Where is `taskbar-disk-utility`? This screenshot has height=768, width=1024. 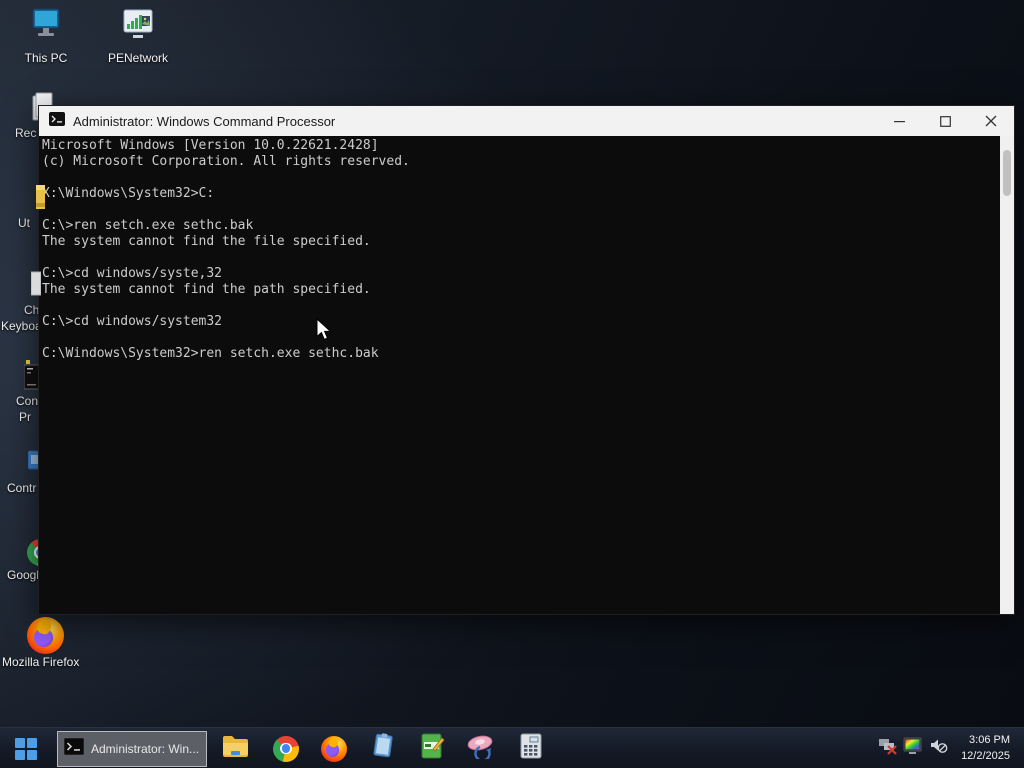
taskbar-disk-utility is located at coordinates (481, 748).